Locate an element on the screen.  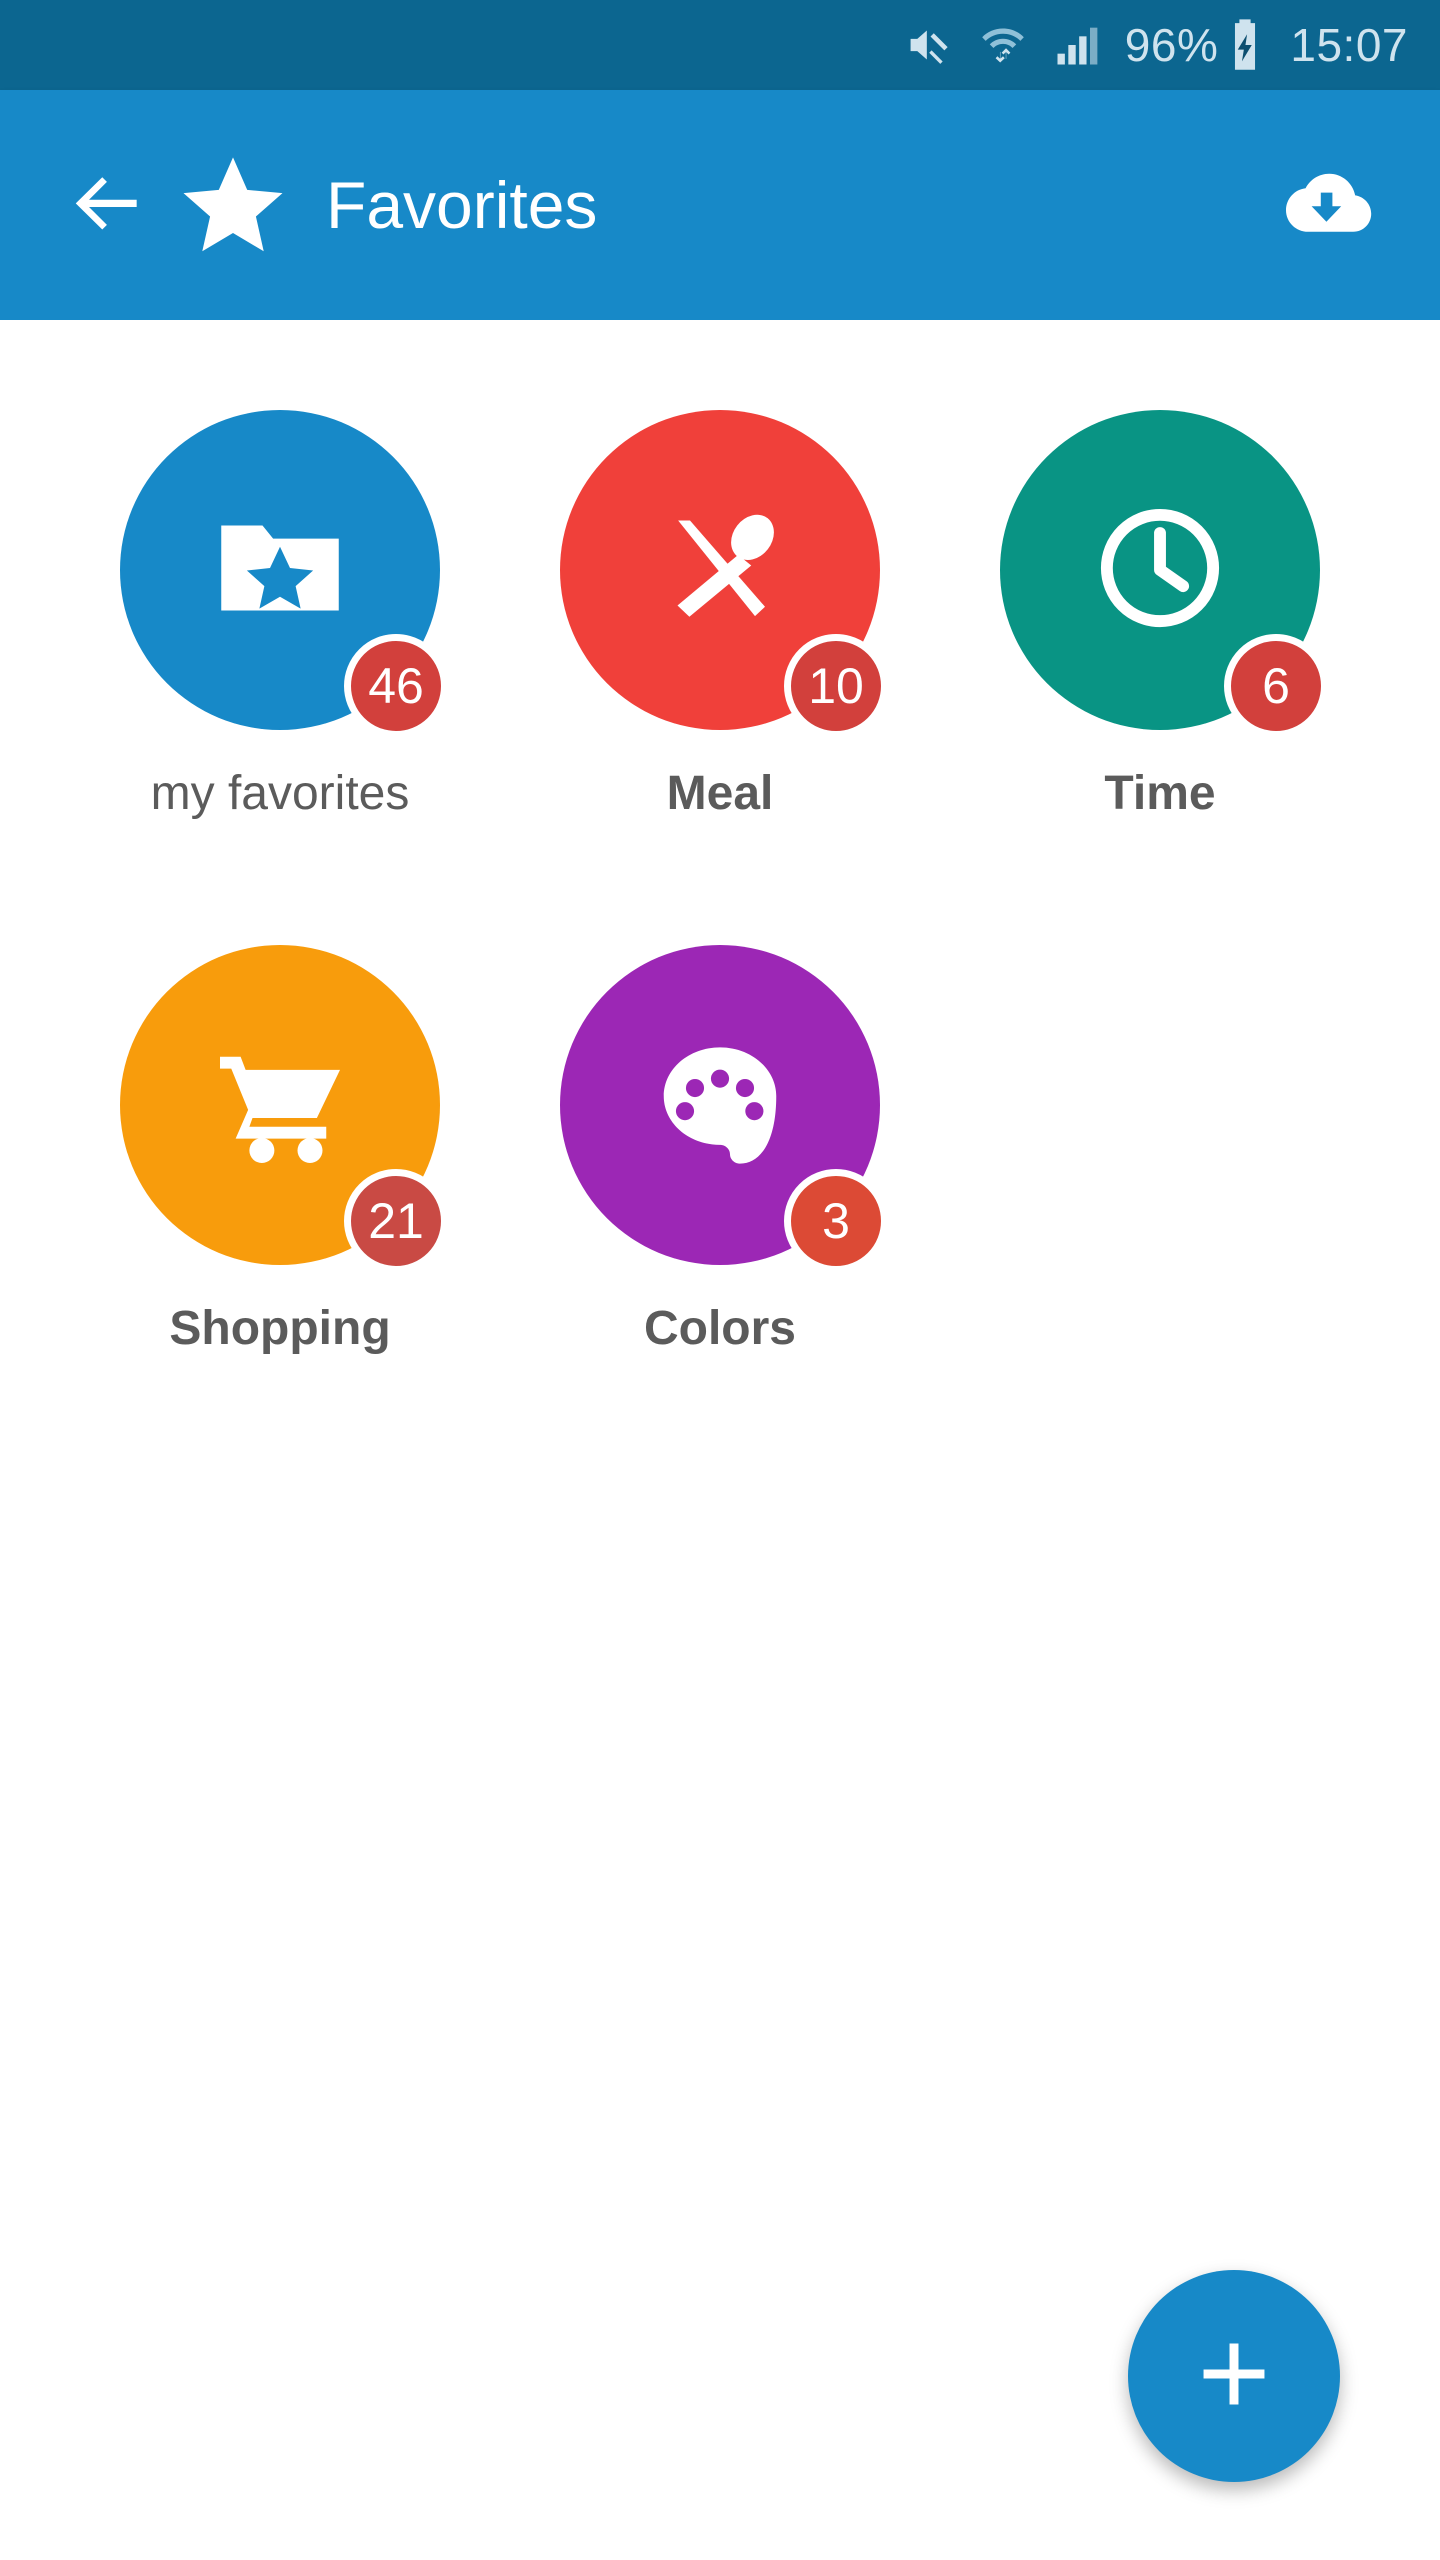
badge-count: 3 is located at coordinates (836, 1221).